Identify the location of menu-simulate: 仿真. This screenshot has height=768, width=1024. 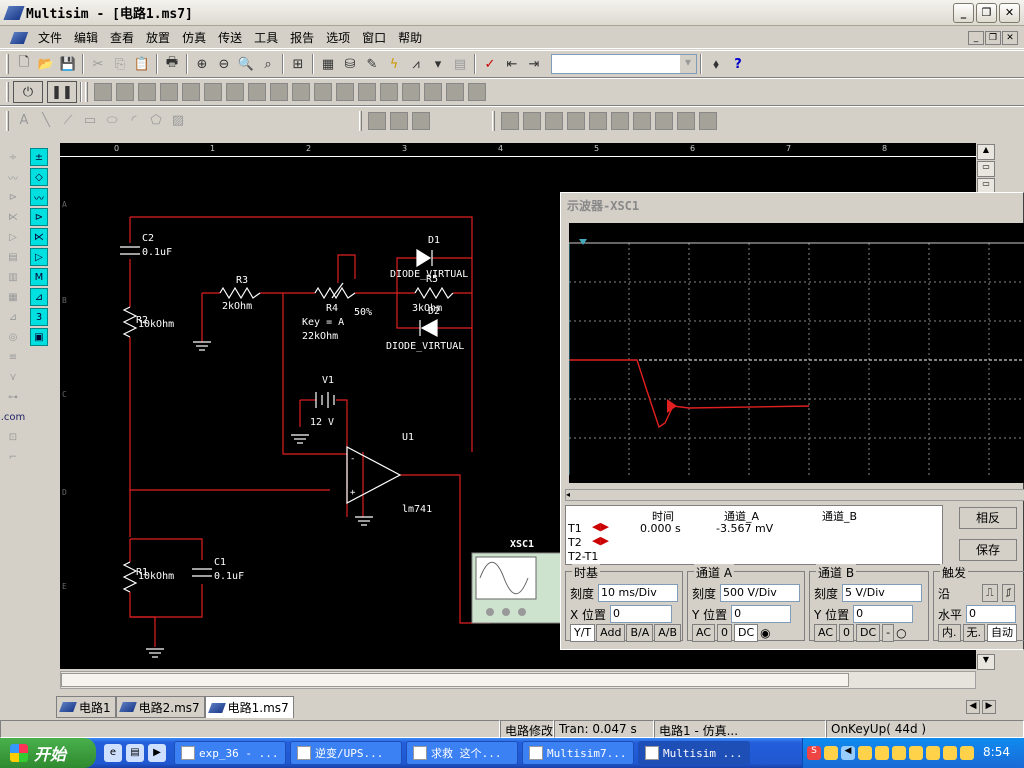
(194, 37).